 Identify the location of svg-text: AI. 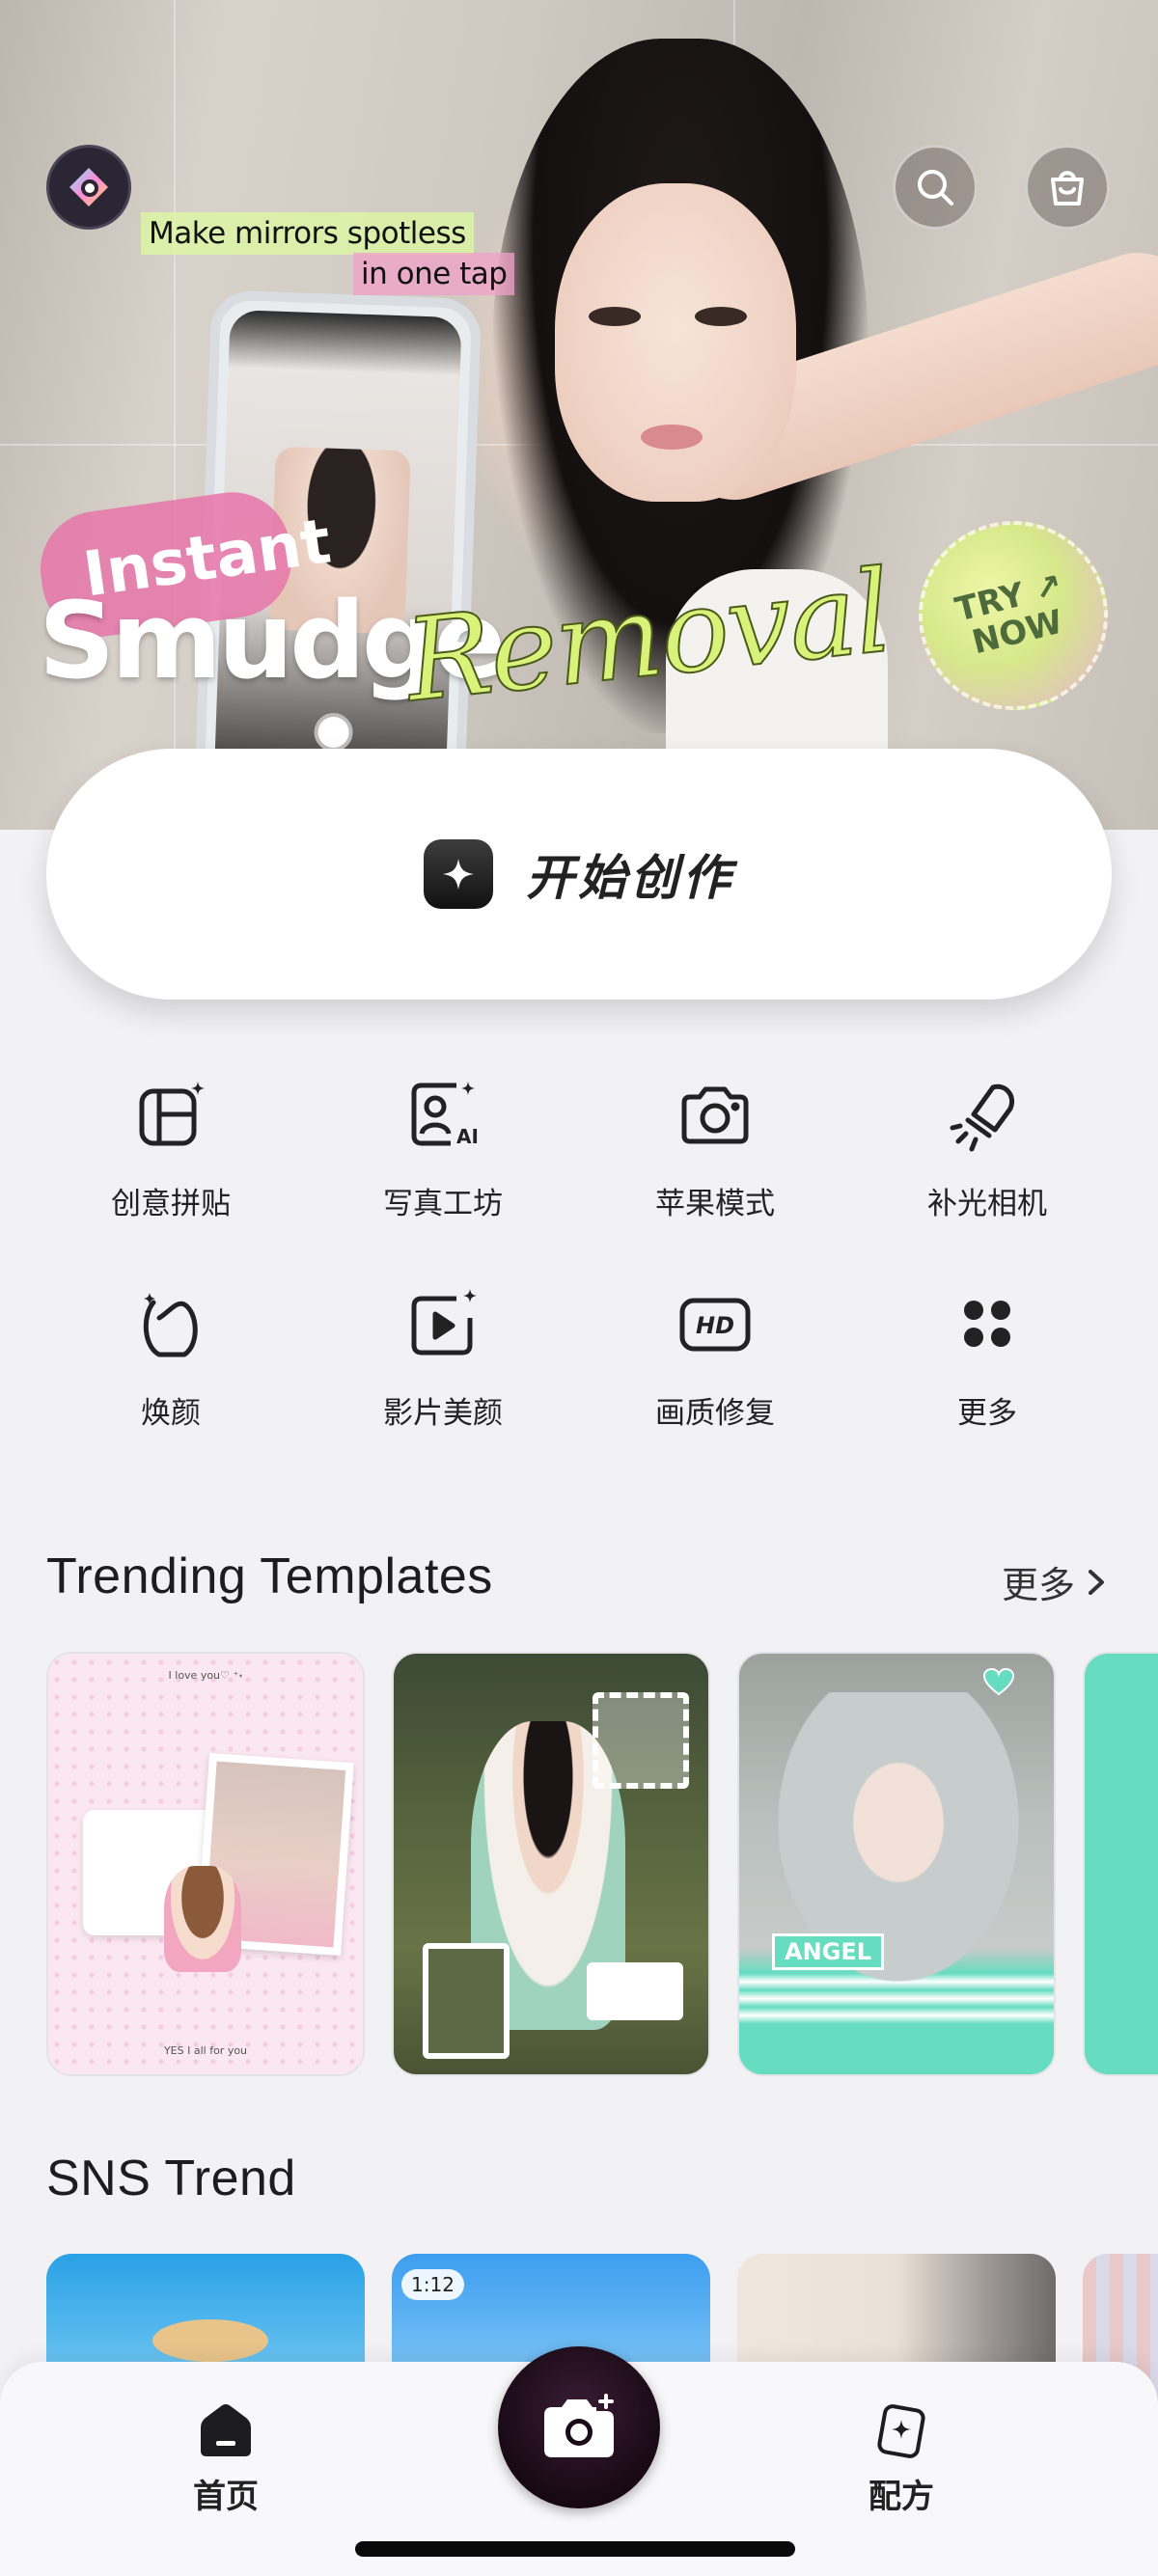
(467, 1137).